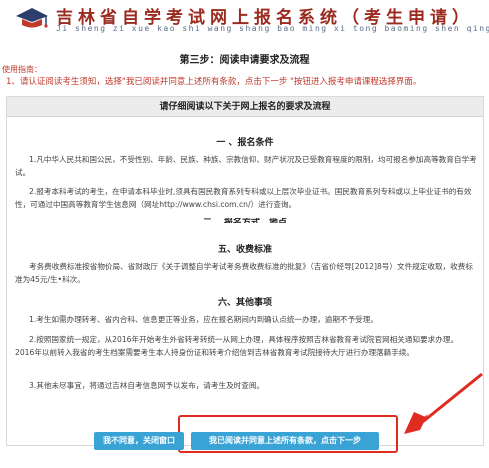 This screenshot has width=489, height=468. I want to click on logo-icon, so click(32, 18).